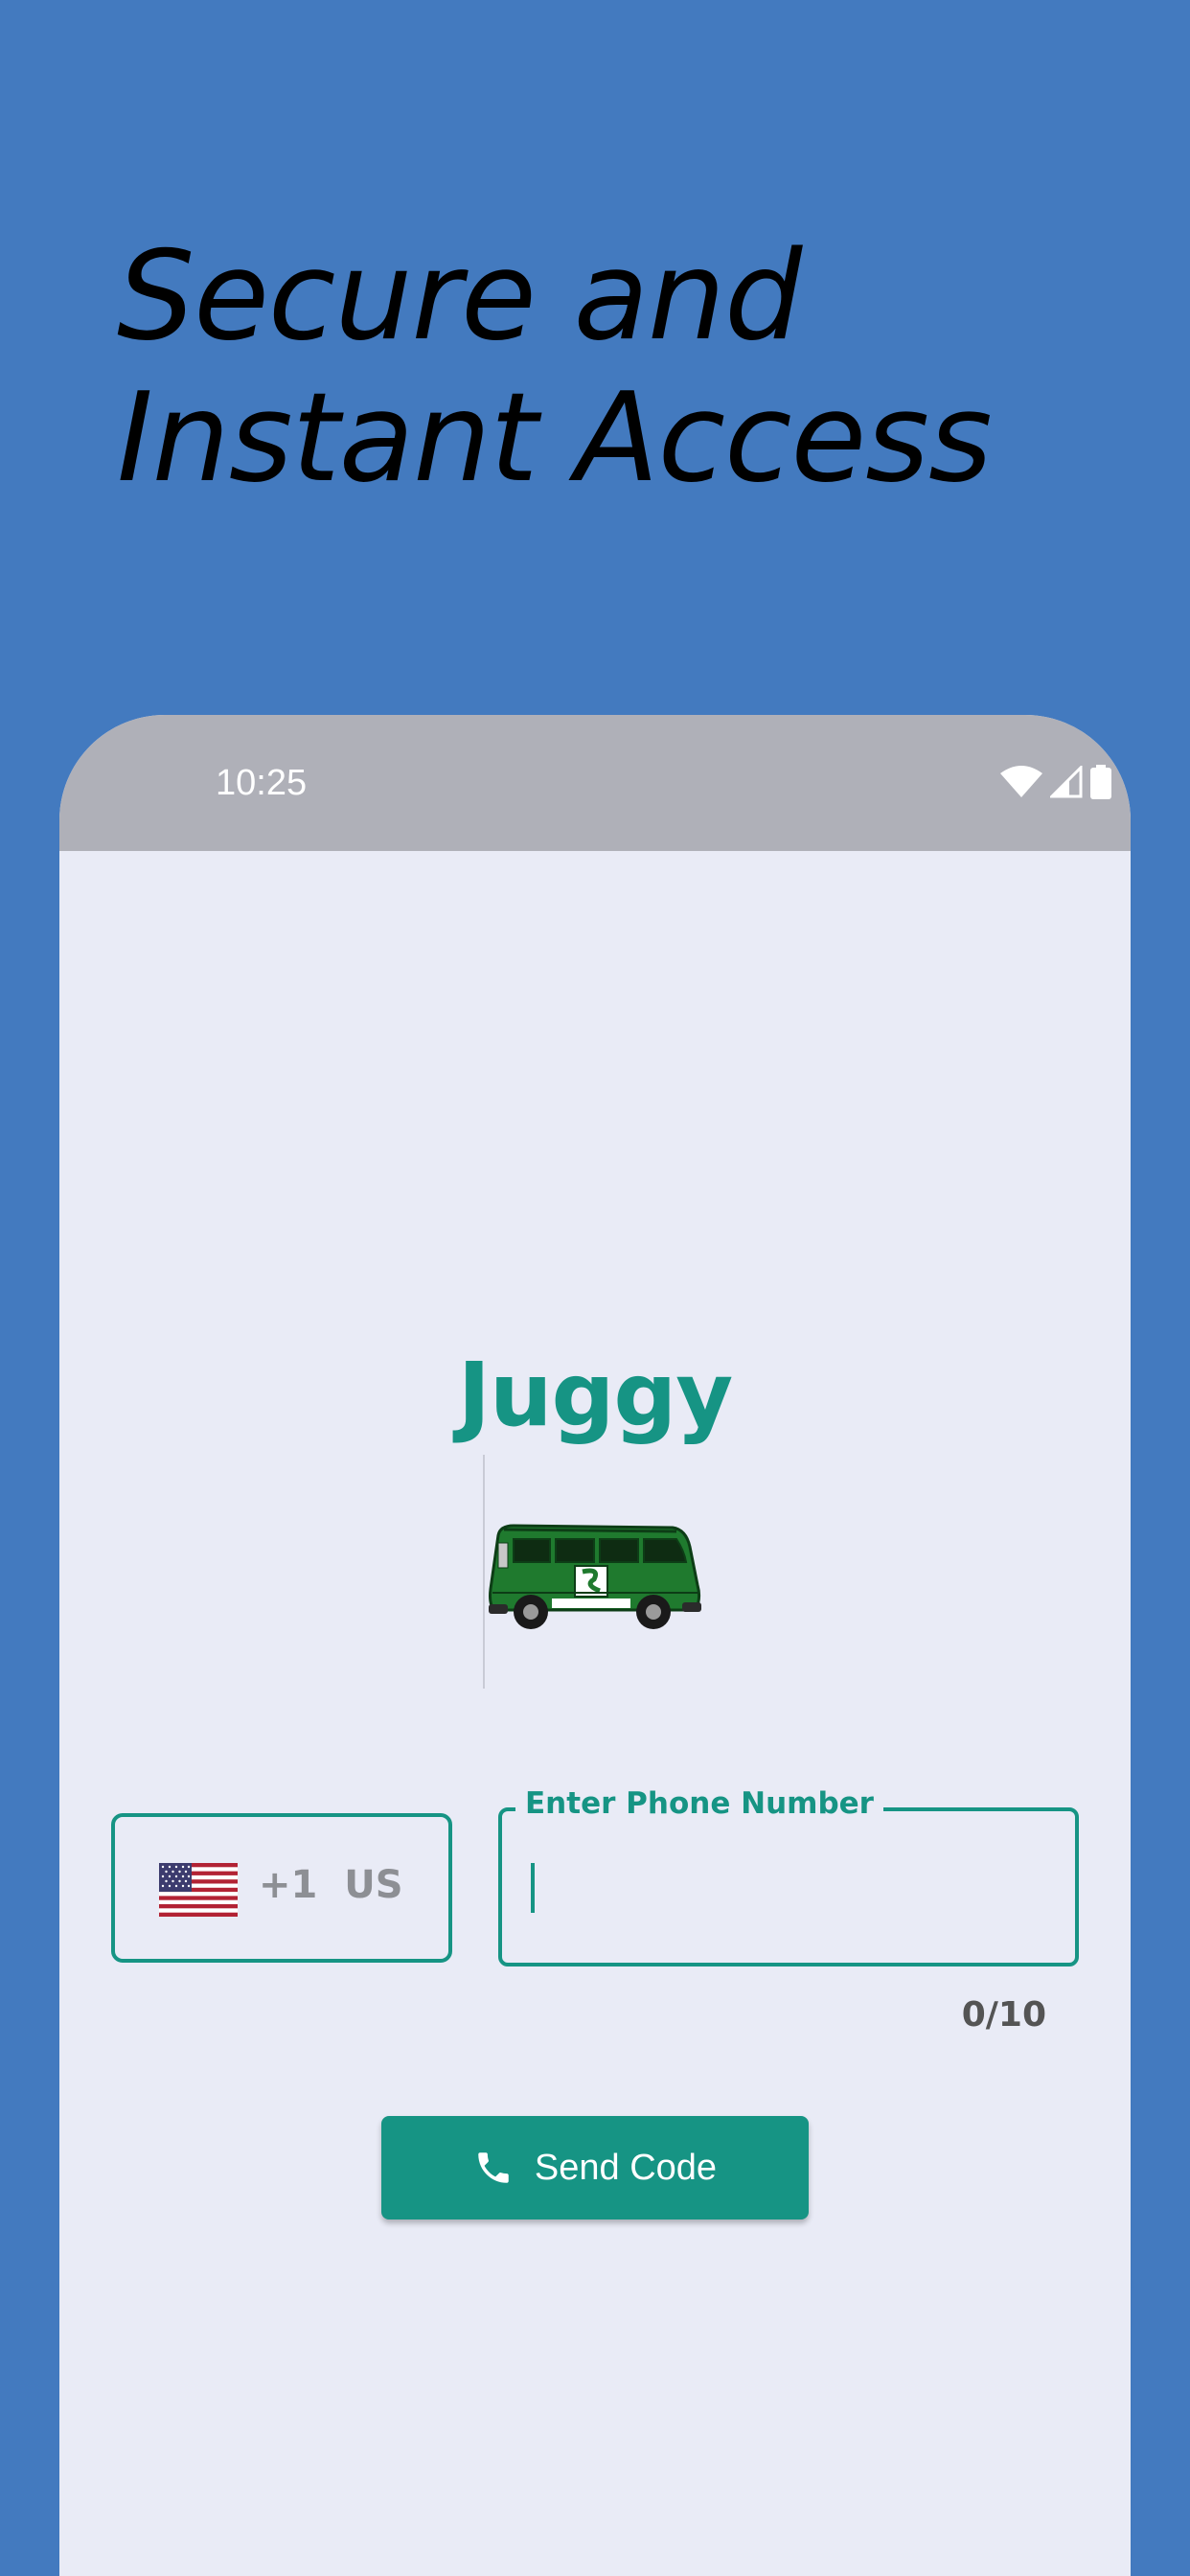 The height and width of the screenshot is (2576, 1190). I want to click on battery-icon, so click(1101, 782).